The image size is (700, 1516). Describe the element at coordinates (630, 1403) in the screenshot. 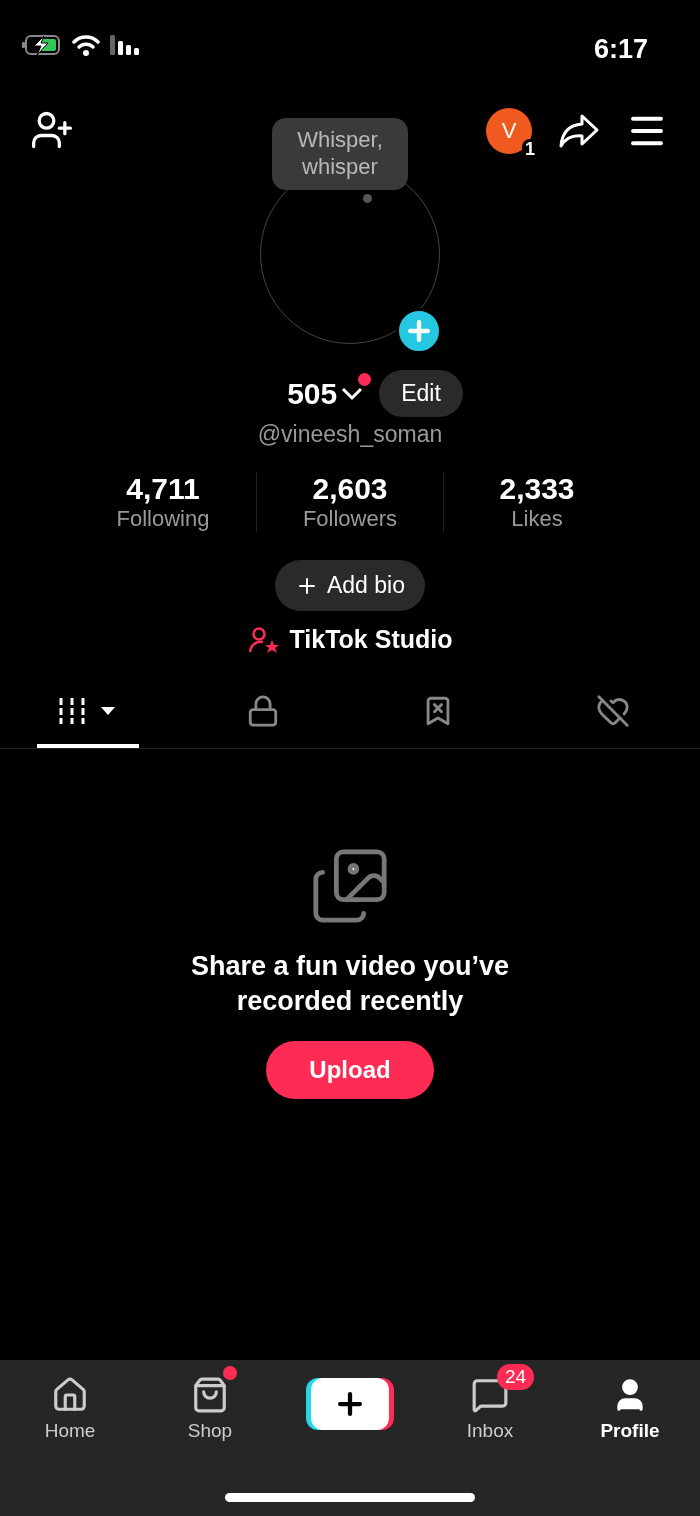

I see `nav-item: Profile` at that location.